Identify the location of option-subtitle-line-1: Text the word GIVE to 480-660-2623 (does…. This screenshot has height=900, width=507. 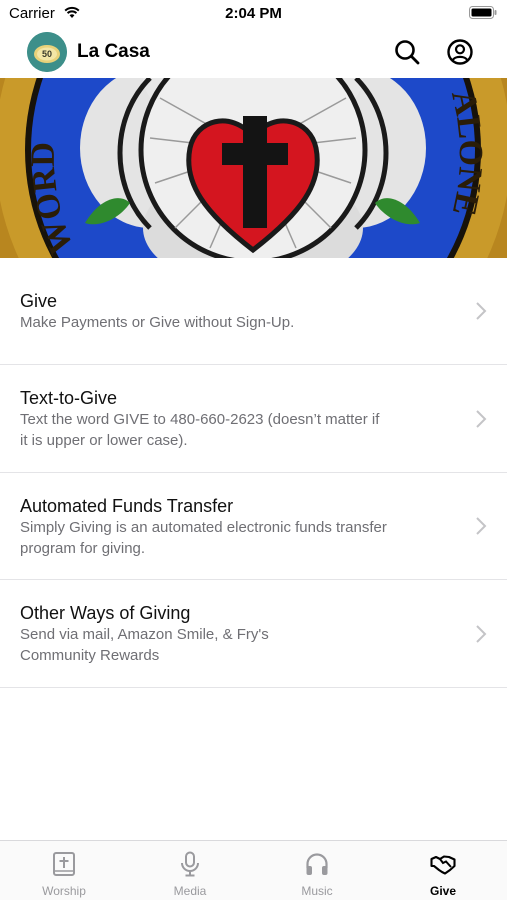
(200, 419).